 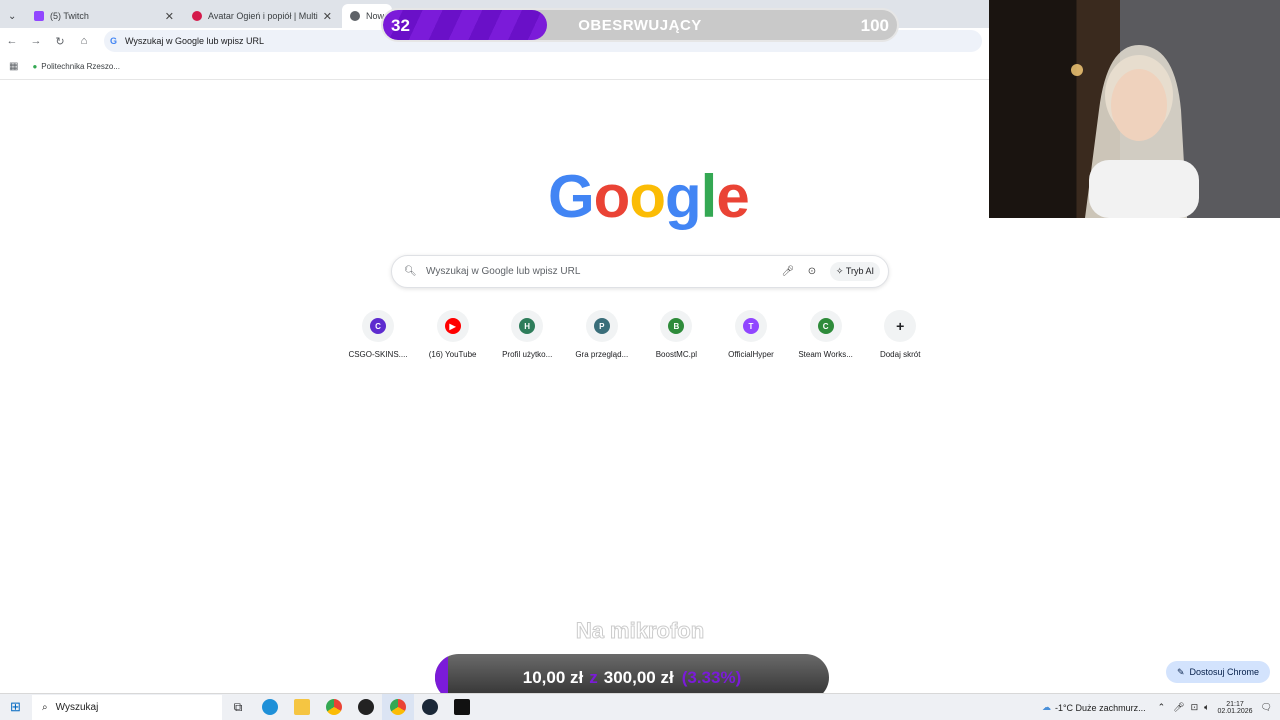 I want to click on search-icon: 🔍︎, so click(x=410, y=271).